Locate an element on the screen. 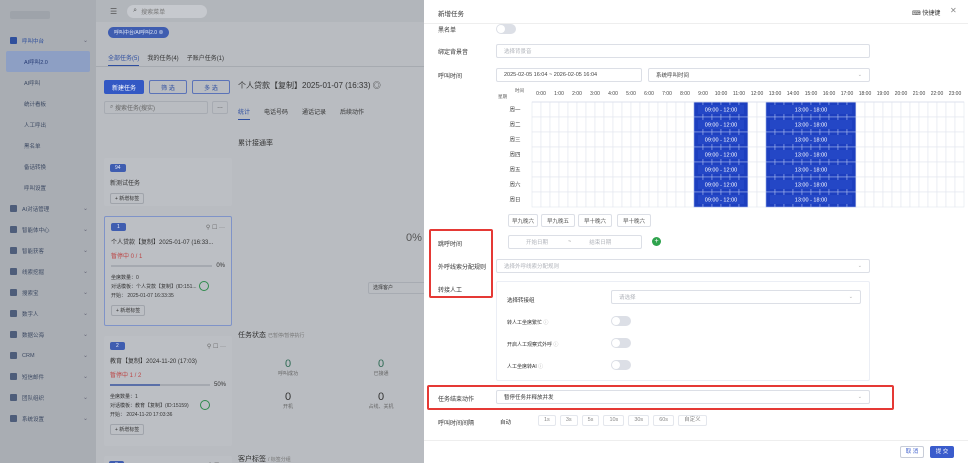 The height and width of the screenshot is (463, 968). sidebar-item: CRM ⌄ is located at coordinates (48, 355).